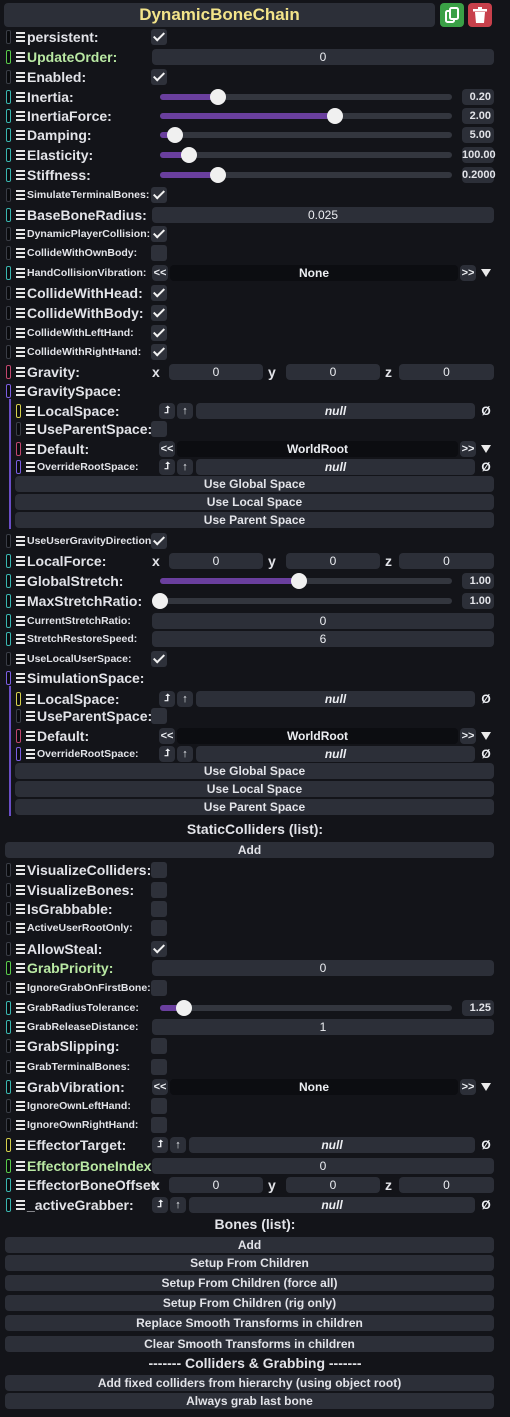 The image size is (510, 1417). What do you see at coordinates (249, 1344) in the screenshot?
I see `button-clearSmooth: Clear Smooth Transforms in children` at bounding box center [249, 1344].